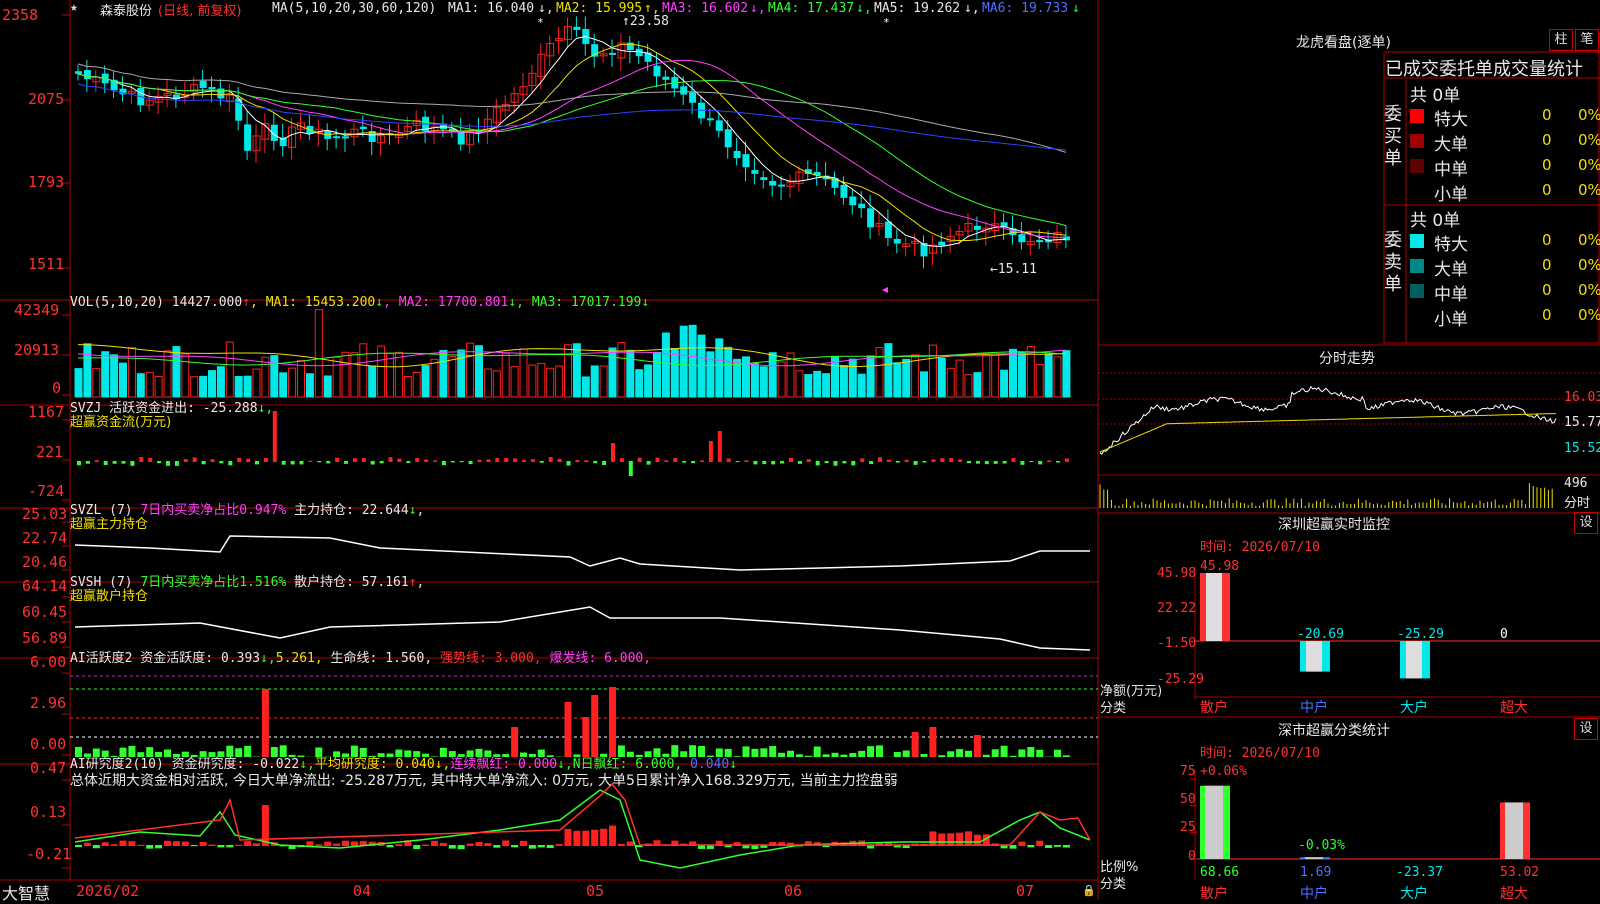 The width and height of the screenshot is (1600, 904). Describe the element at coordinates (1451, 317) in the screenshot. I see `order-size-label: 小单` at that location.